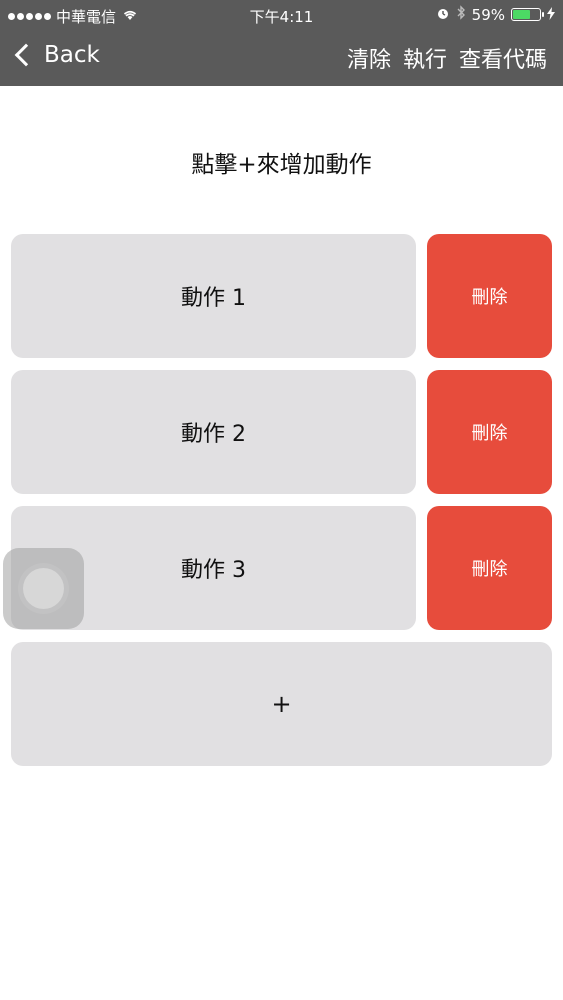  What do you see at coordinates (461, 14) in the screenshot?
I see `bluetooth-icon` at bounding box center [461, 14].